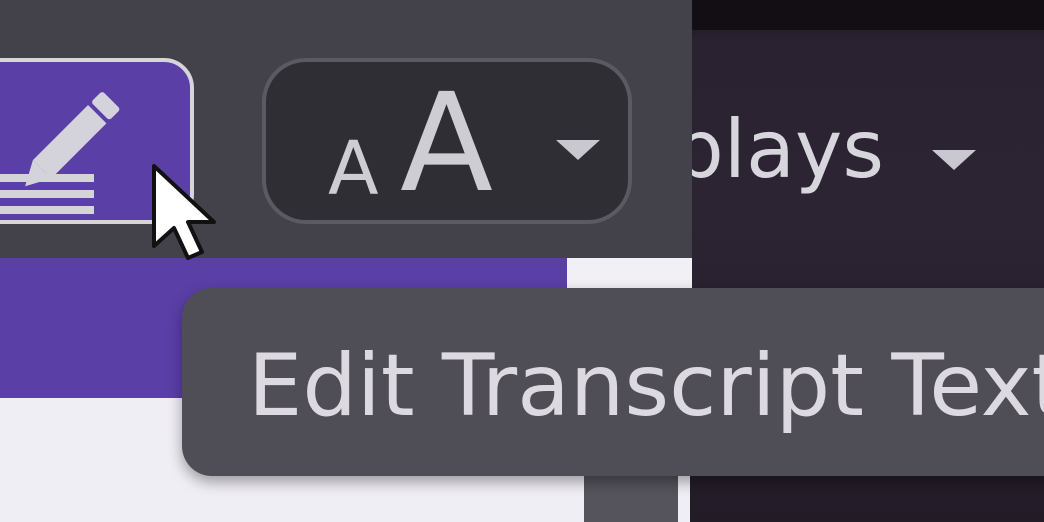  What do you see at coordinates (867, 15) in the screenshot?
I see `video-area-top-strip` at bounding box center [867, 15].